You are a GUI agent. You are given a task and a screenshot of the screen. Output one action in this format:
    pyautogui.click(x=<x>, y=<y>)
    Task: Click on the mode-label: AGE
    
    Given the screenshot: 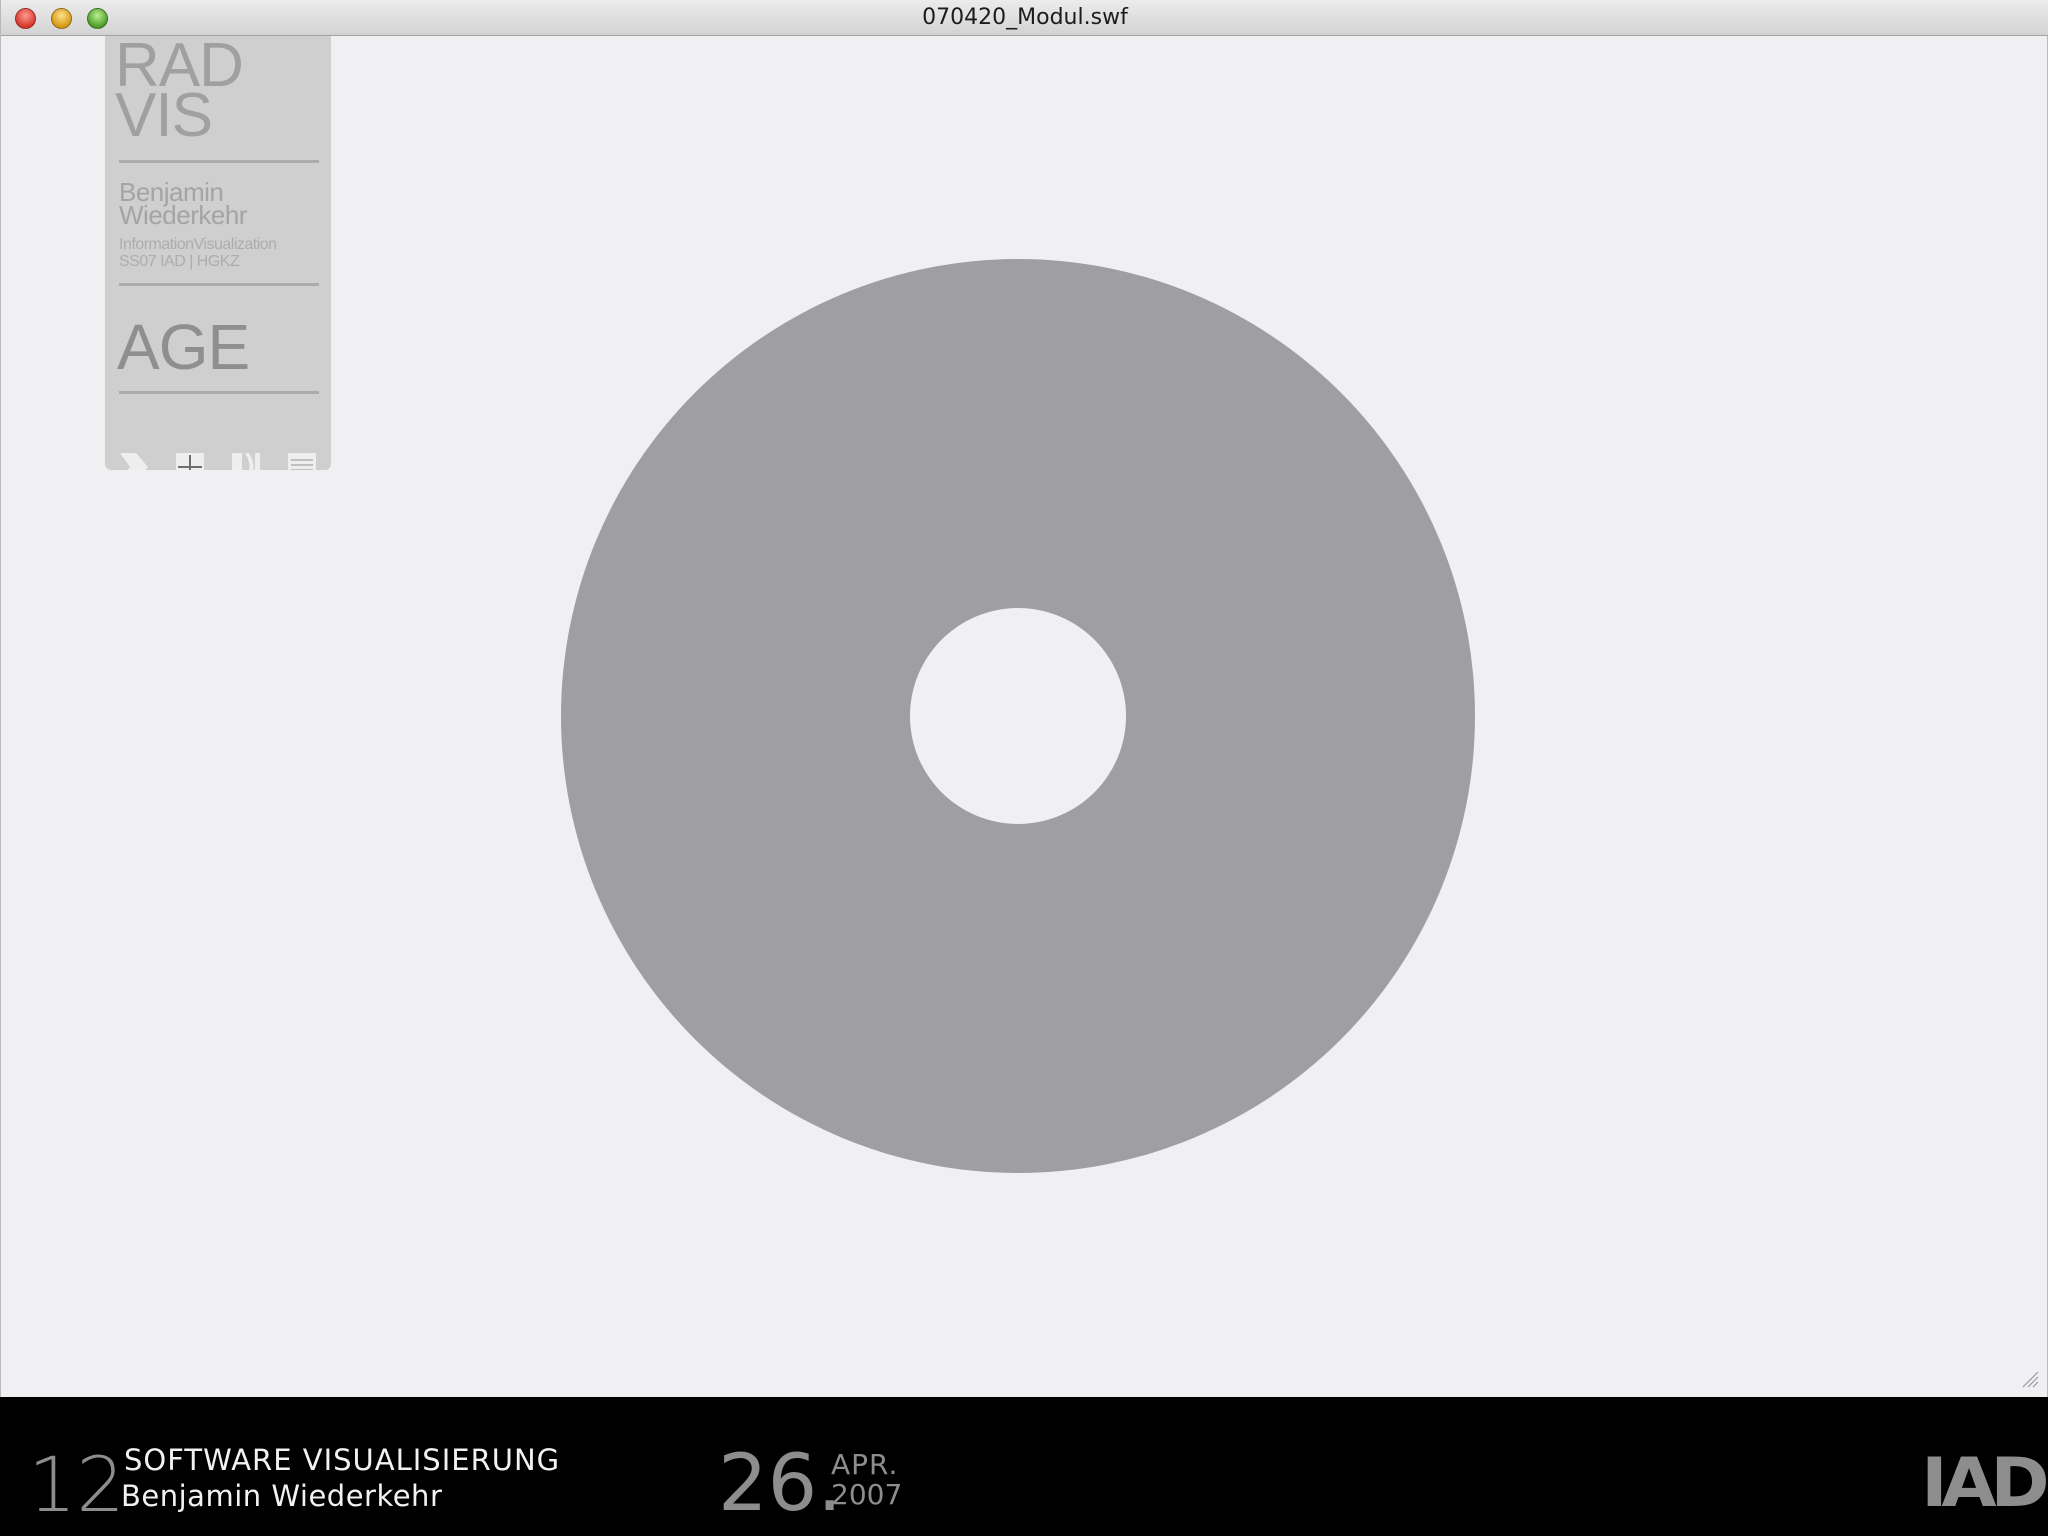 What is the action you would take?
    pyautogui.click(x=183, y=347)
    